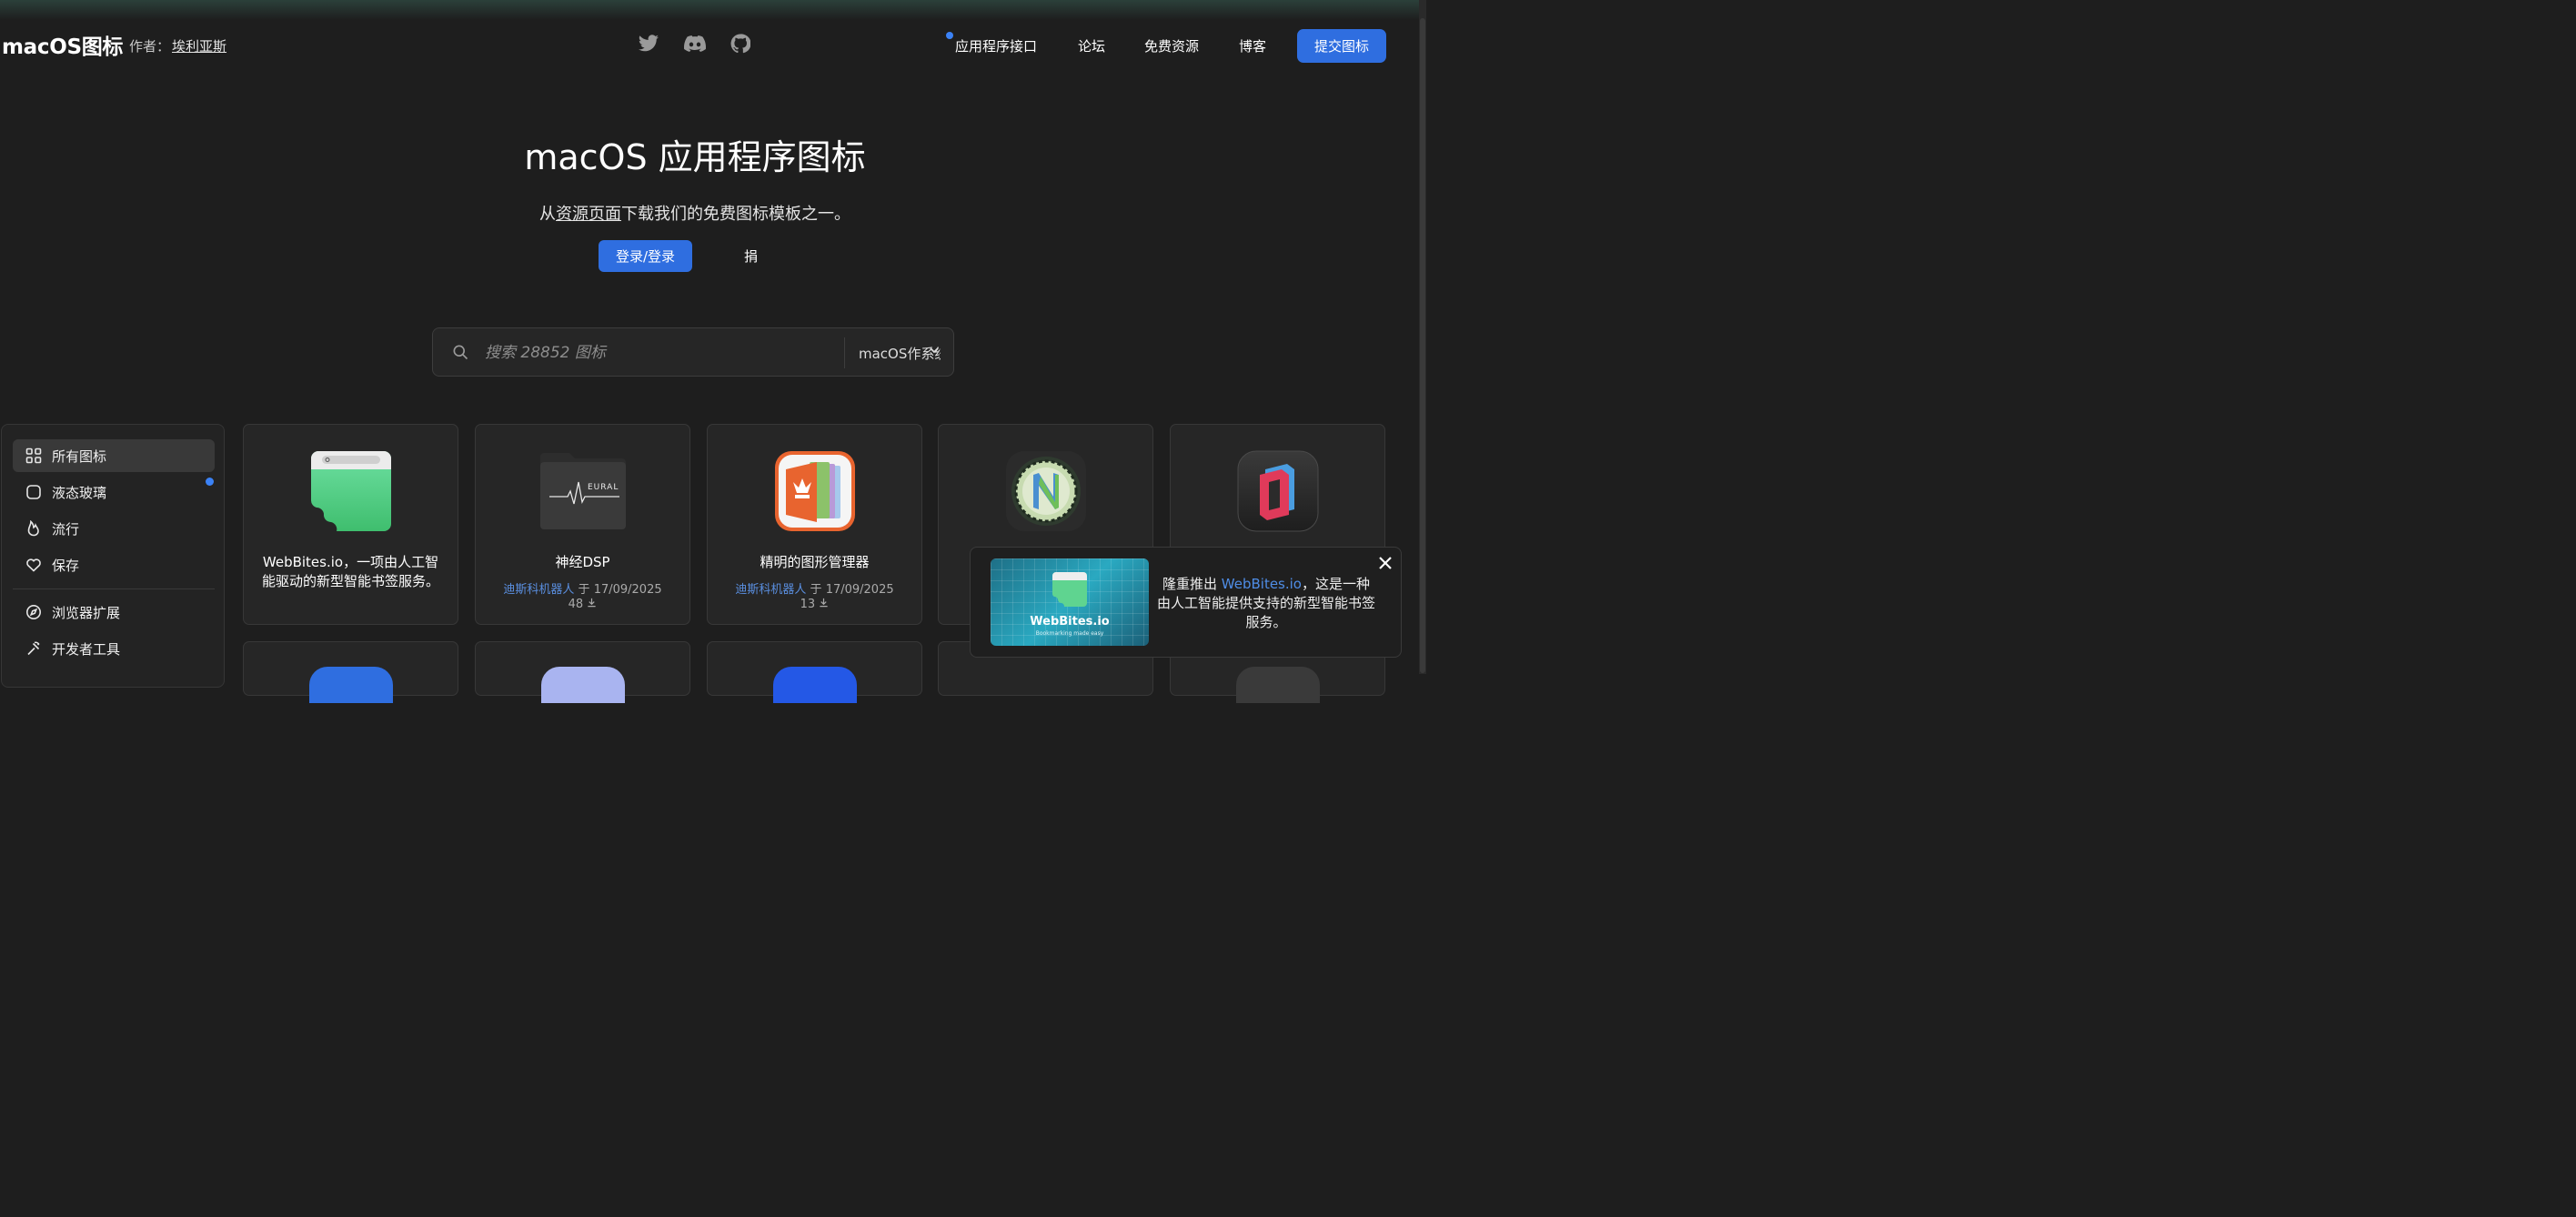 The image size is (2576, 1217). I want to click on brand-logo: macOS图标, so click(62, 44).